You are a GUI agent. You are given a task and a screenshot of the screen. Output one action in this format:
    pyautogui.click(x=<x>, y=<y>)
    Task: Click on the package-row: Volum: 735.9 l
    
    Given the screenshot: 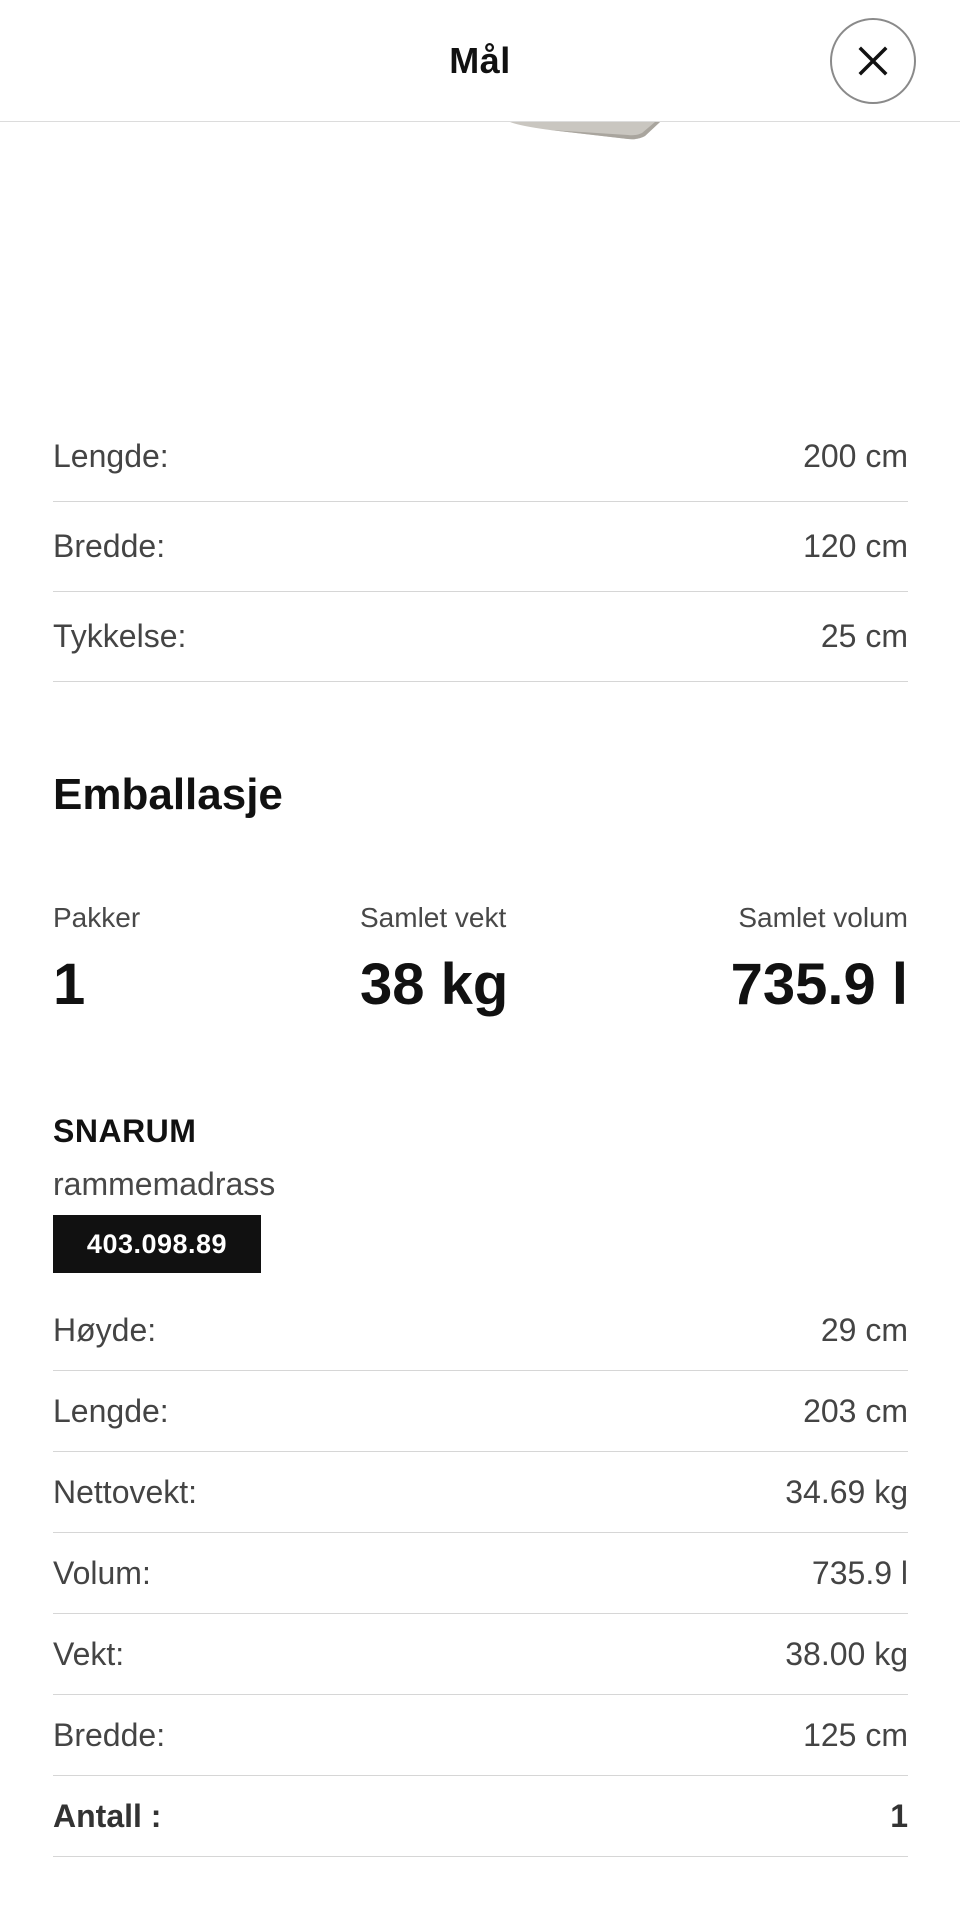 What is the action you would take?
    pyautogui.click(x=480, y=1573)
    